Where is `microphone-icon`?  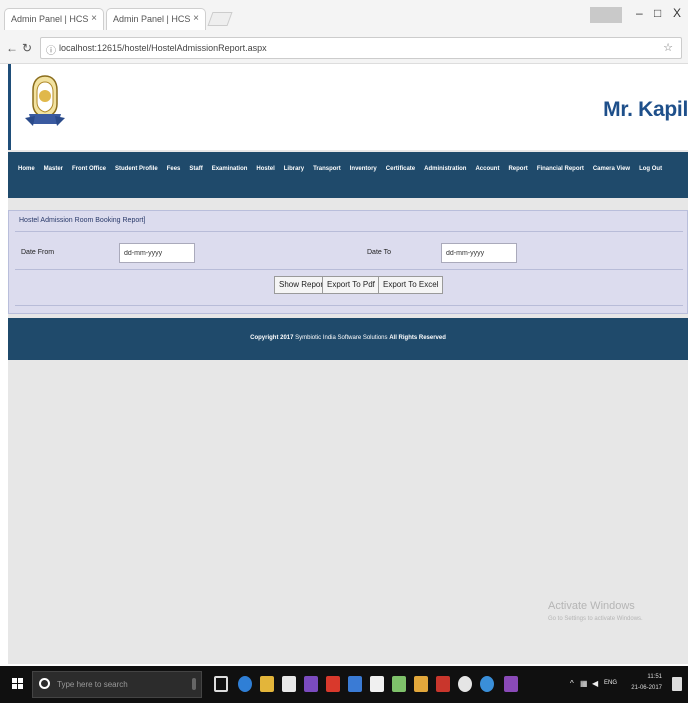
microphone-icon is located at coordinates (194, 684).